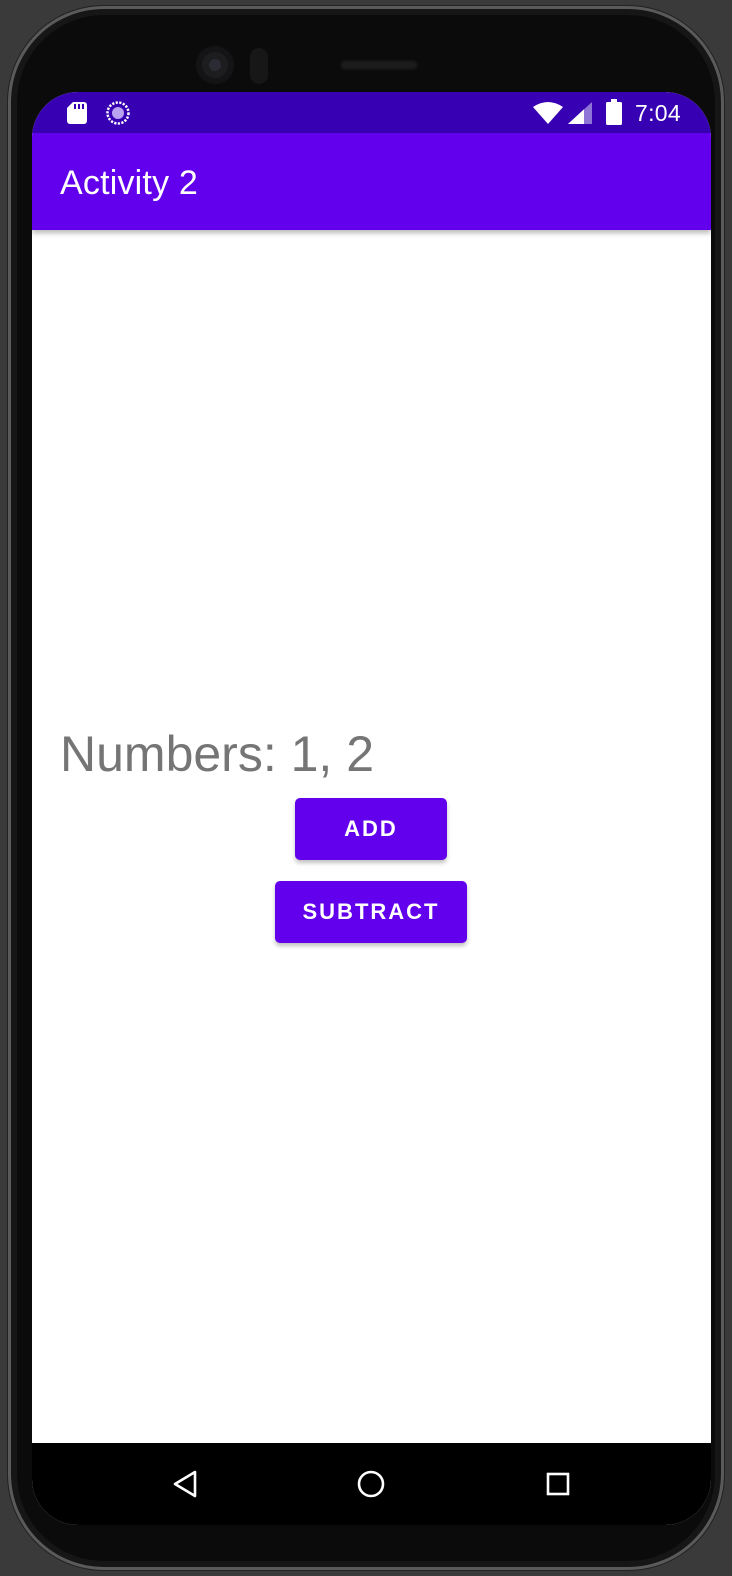 This screenshot has width=732, height=1576. What do you see at coordinates (371, 181) in the screenshot?
I see `app-bar: Activity 2` at bounding box center [371, 181].